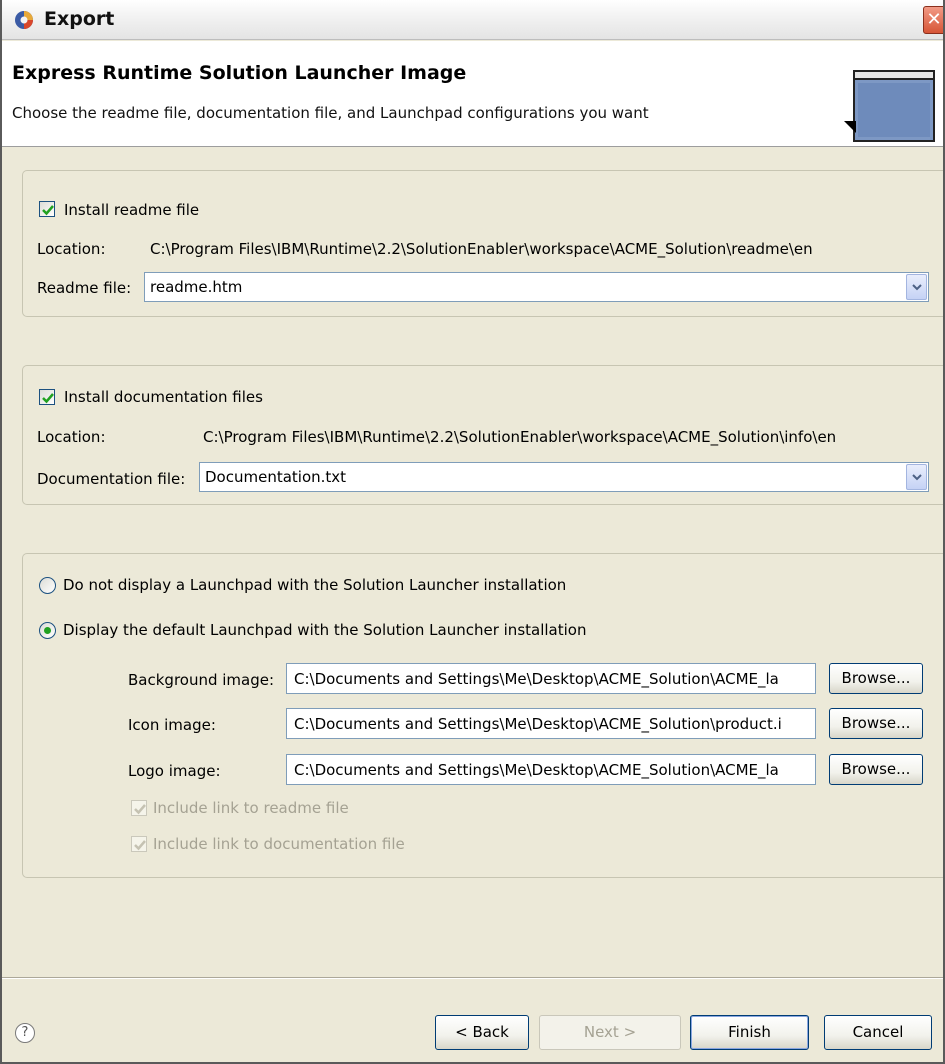  I want to click on finish-button-label: Finish, so click(749, 1032).